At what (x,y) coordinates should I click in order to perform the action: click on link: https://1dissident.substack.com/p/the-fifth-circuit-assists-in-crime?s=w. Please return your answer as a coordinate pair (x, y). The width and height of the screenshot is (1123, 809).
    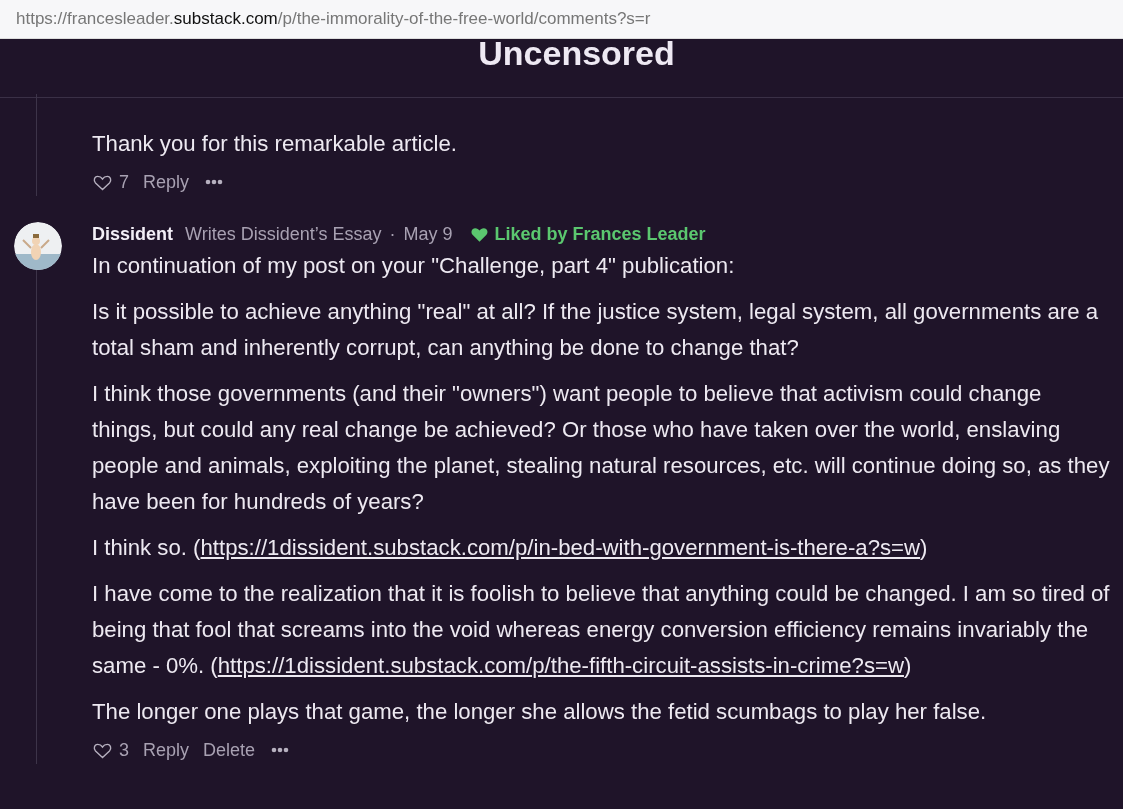
    Looking at the image, I should click on (560, 665).